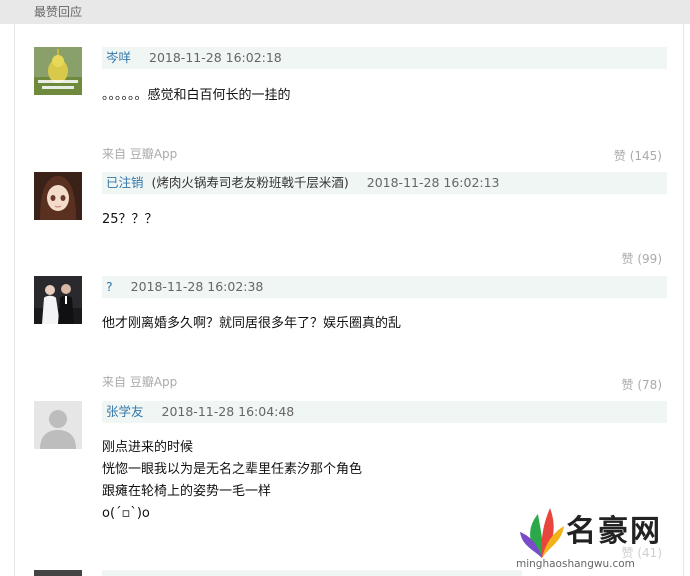 The image size is (690, 576). I want to click on comment-meta: ? 2018-11-28 16:02:38, so click(384, 287).